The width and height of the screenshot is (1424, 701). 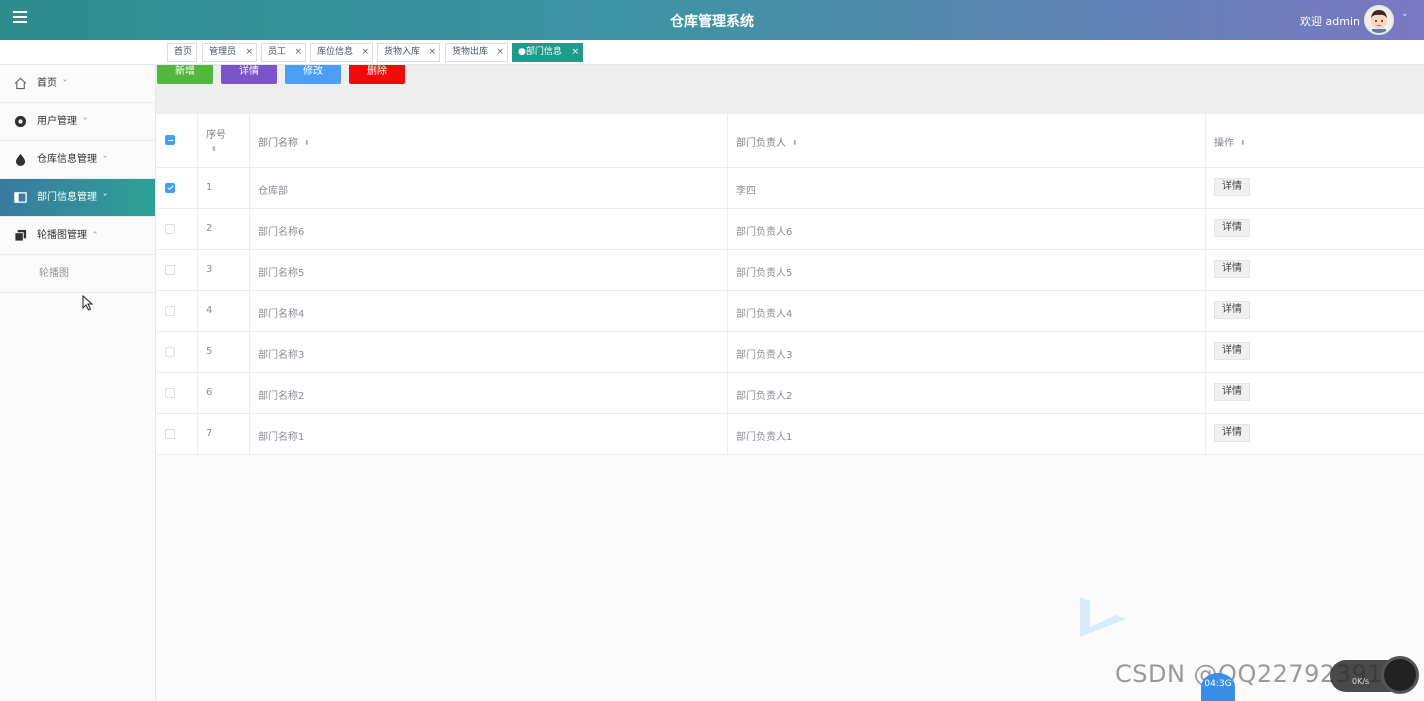 I want to click on sidebar-item-warehouse: 仓库信息管理 ˅, so click(x=77, y=160).